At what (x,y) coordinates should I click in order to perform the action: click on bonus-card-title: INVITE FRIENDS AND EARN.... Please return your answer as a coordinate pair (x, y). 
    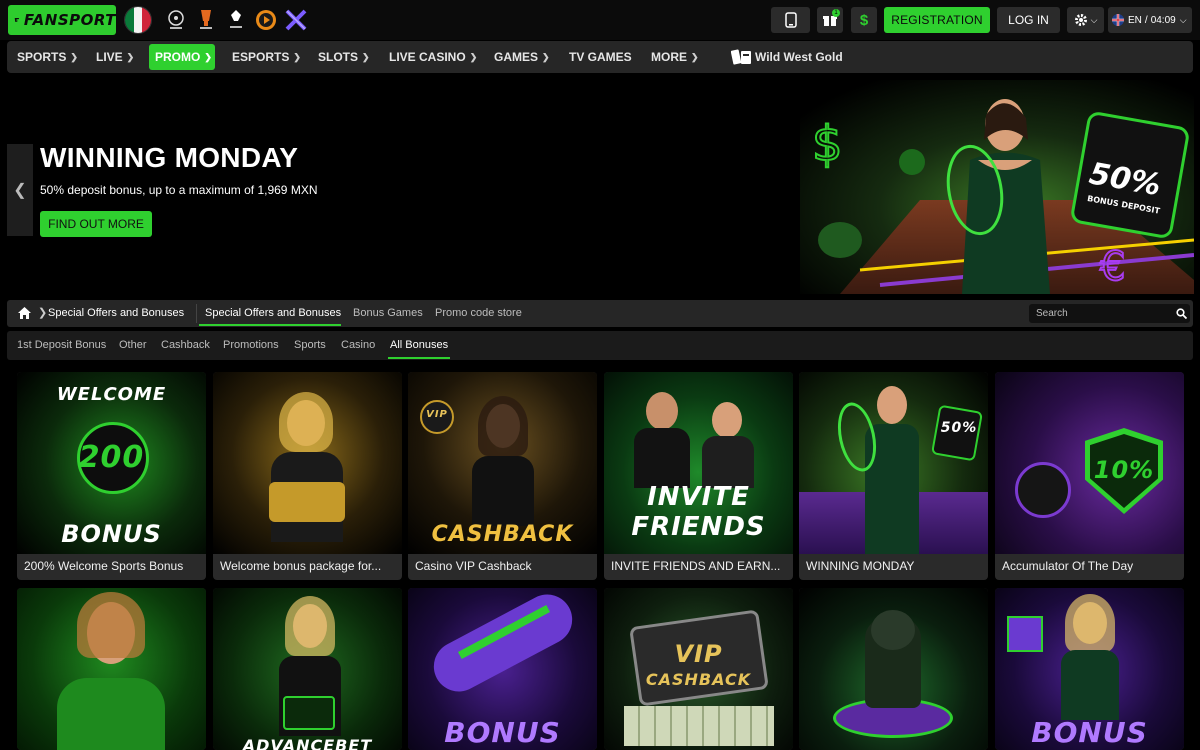
    Looking at the image, I should click on (696, 566).